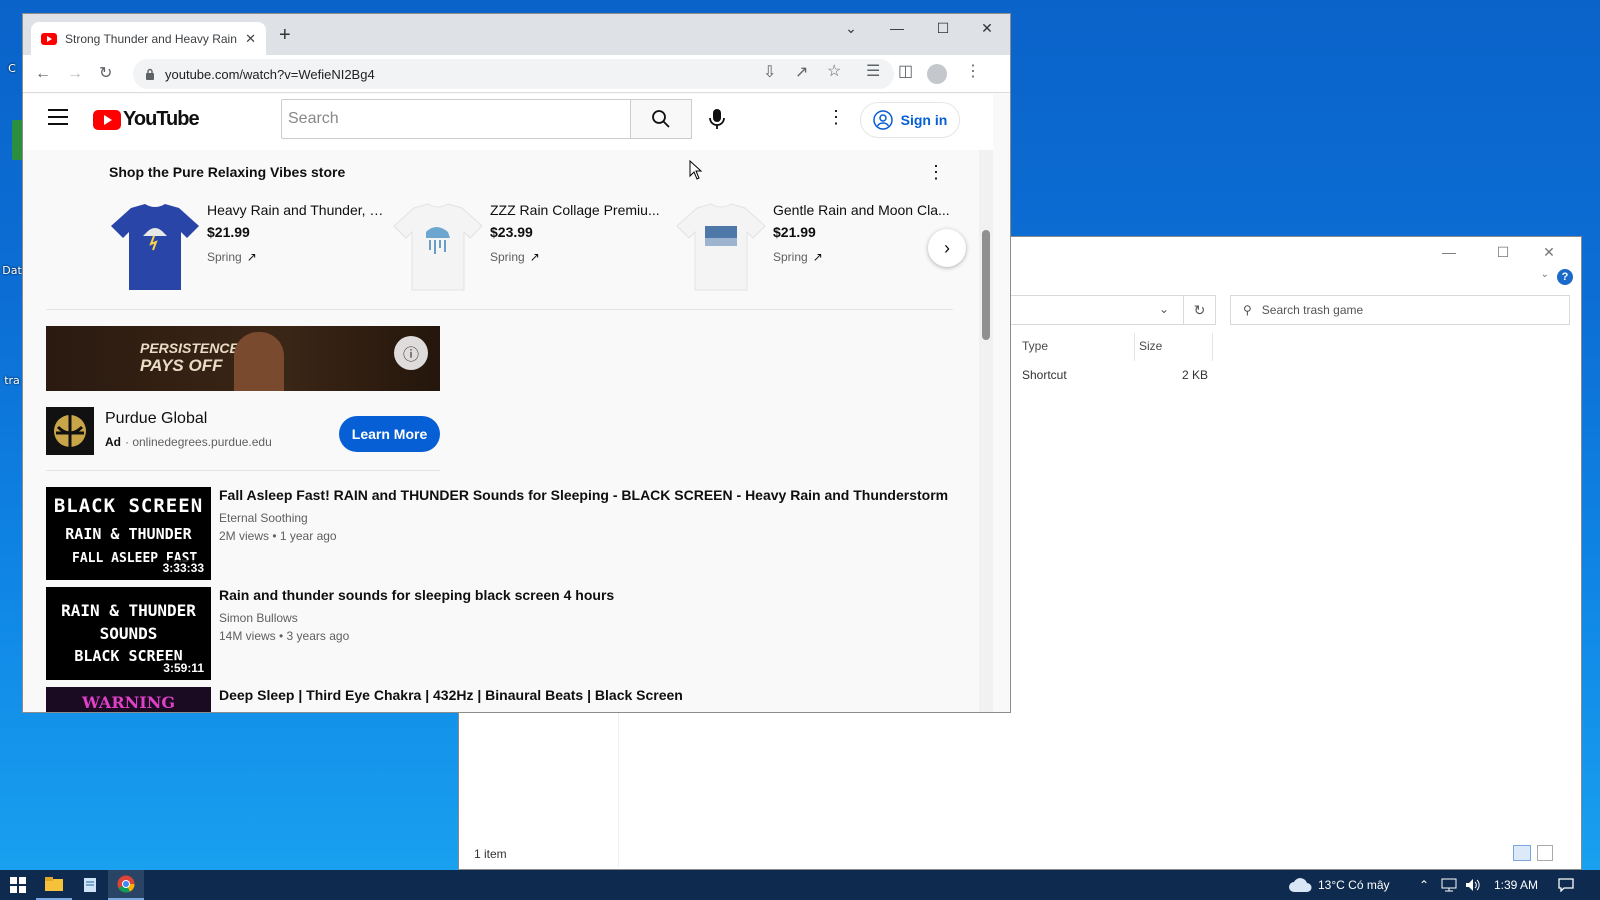 This screenshot has height=900, width=1600. I want to click on profile-icon, so click(937, 74).